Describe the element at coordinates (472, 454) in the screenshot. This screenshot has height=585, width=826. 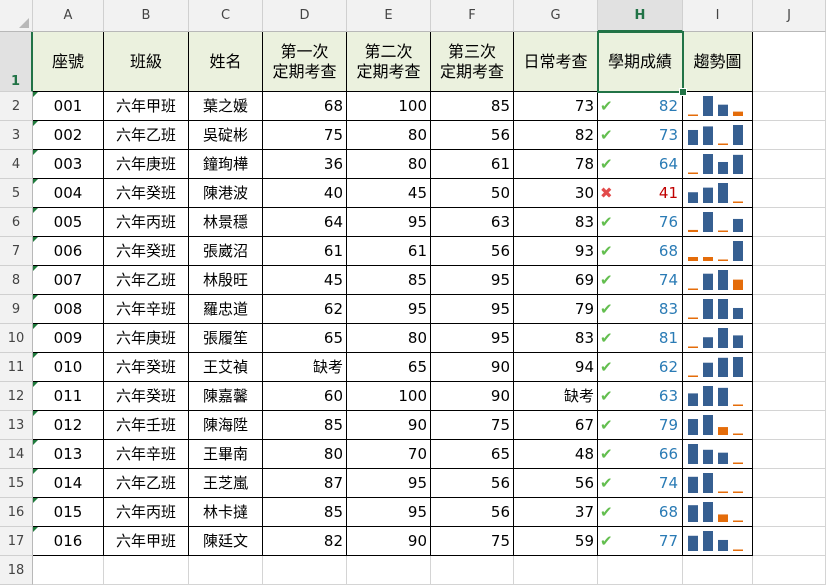
I see `exam-3-cell: 65` at that location.